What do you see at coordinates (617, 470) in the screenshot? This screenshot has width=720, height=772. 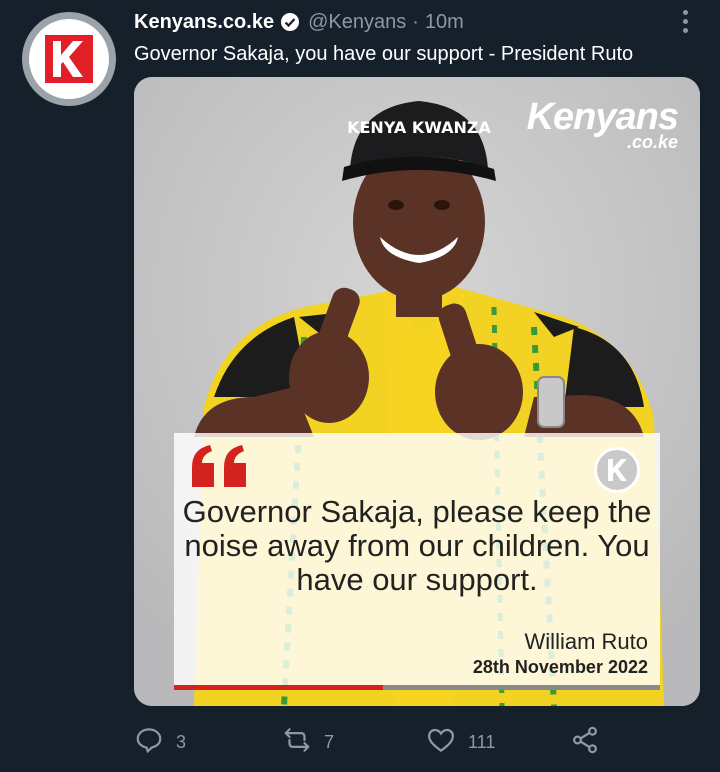 I see `k-logo-icon` at bounding box center [617, 470].